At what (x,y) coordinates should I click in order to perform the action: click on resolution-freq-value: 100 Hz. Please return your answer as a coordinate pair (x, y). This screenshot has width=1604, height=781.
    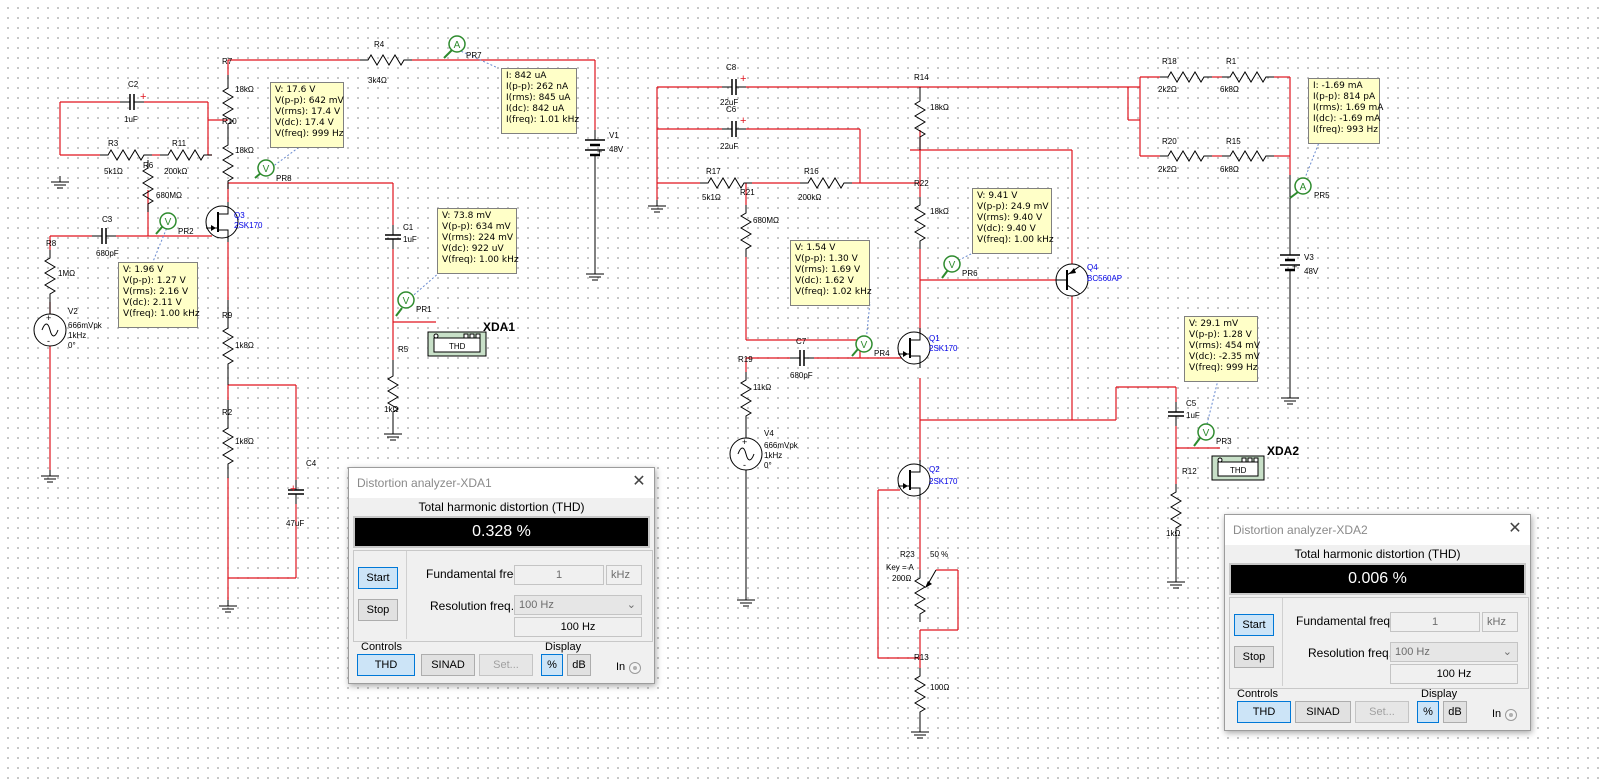
    Looking at the image, I should click on (1454, 674).